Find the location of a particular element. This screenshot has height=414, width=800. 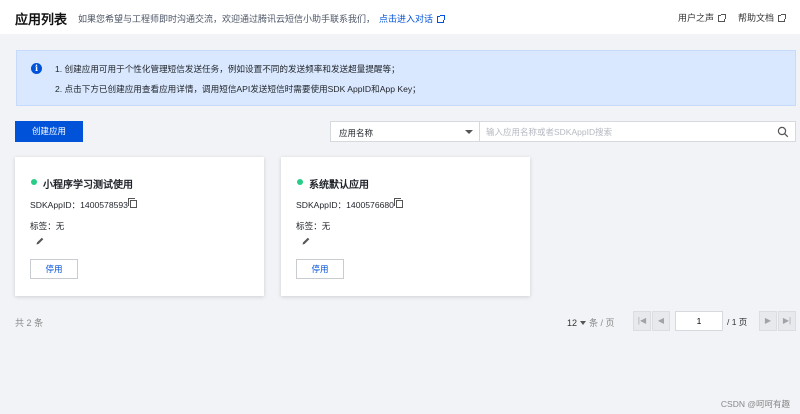

app-id-row: SDKAppID：1400576680 is located at coordinates (349, 204).